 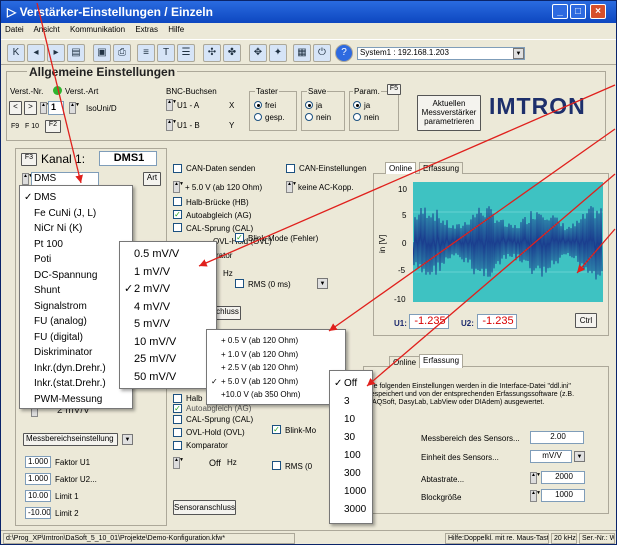 What do you see at coordinates (291, 187) in the screenshot?
I see `can-coupling-spinner: ▲▼` at bounding box center [291, 187].